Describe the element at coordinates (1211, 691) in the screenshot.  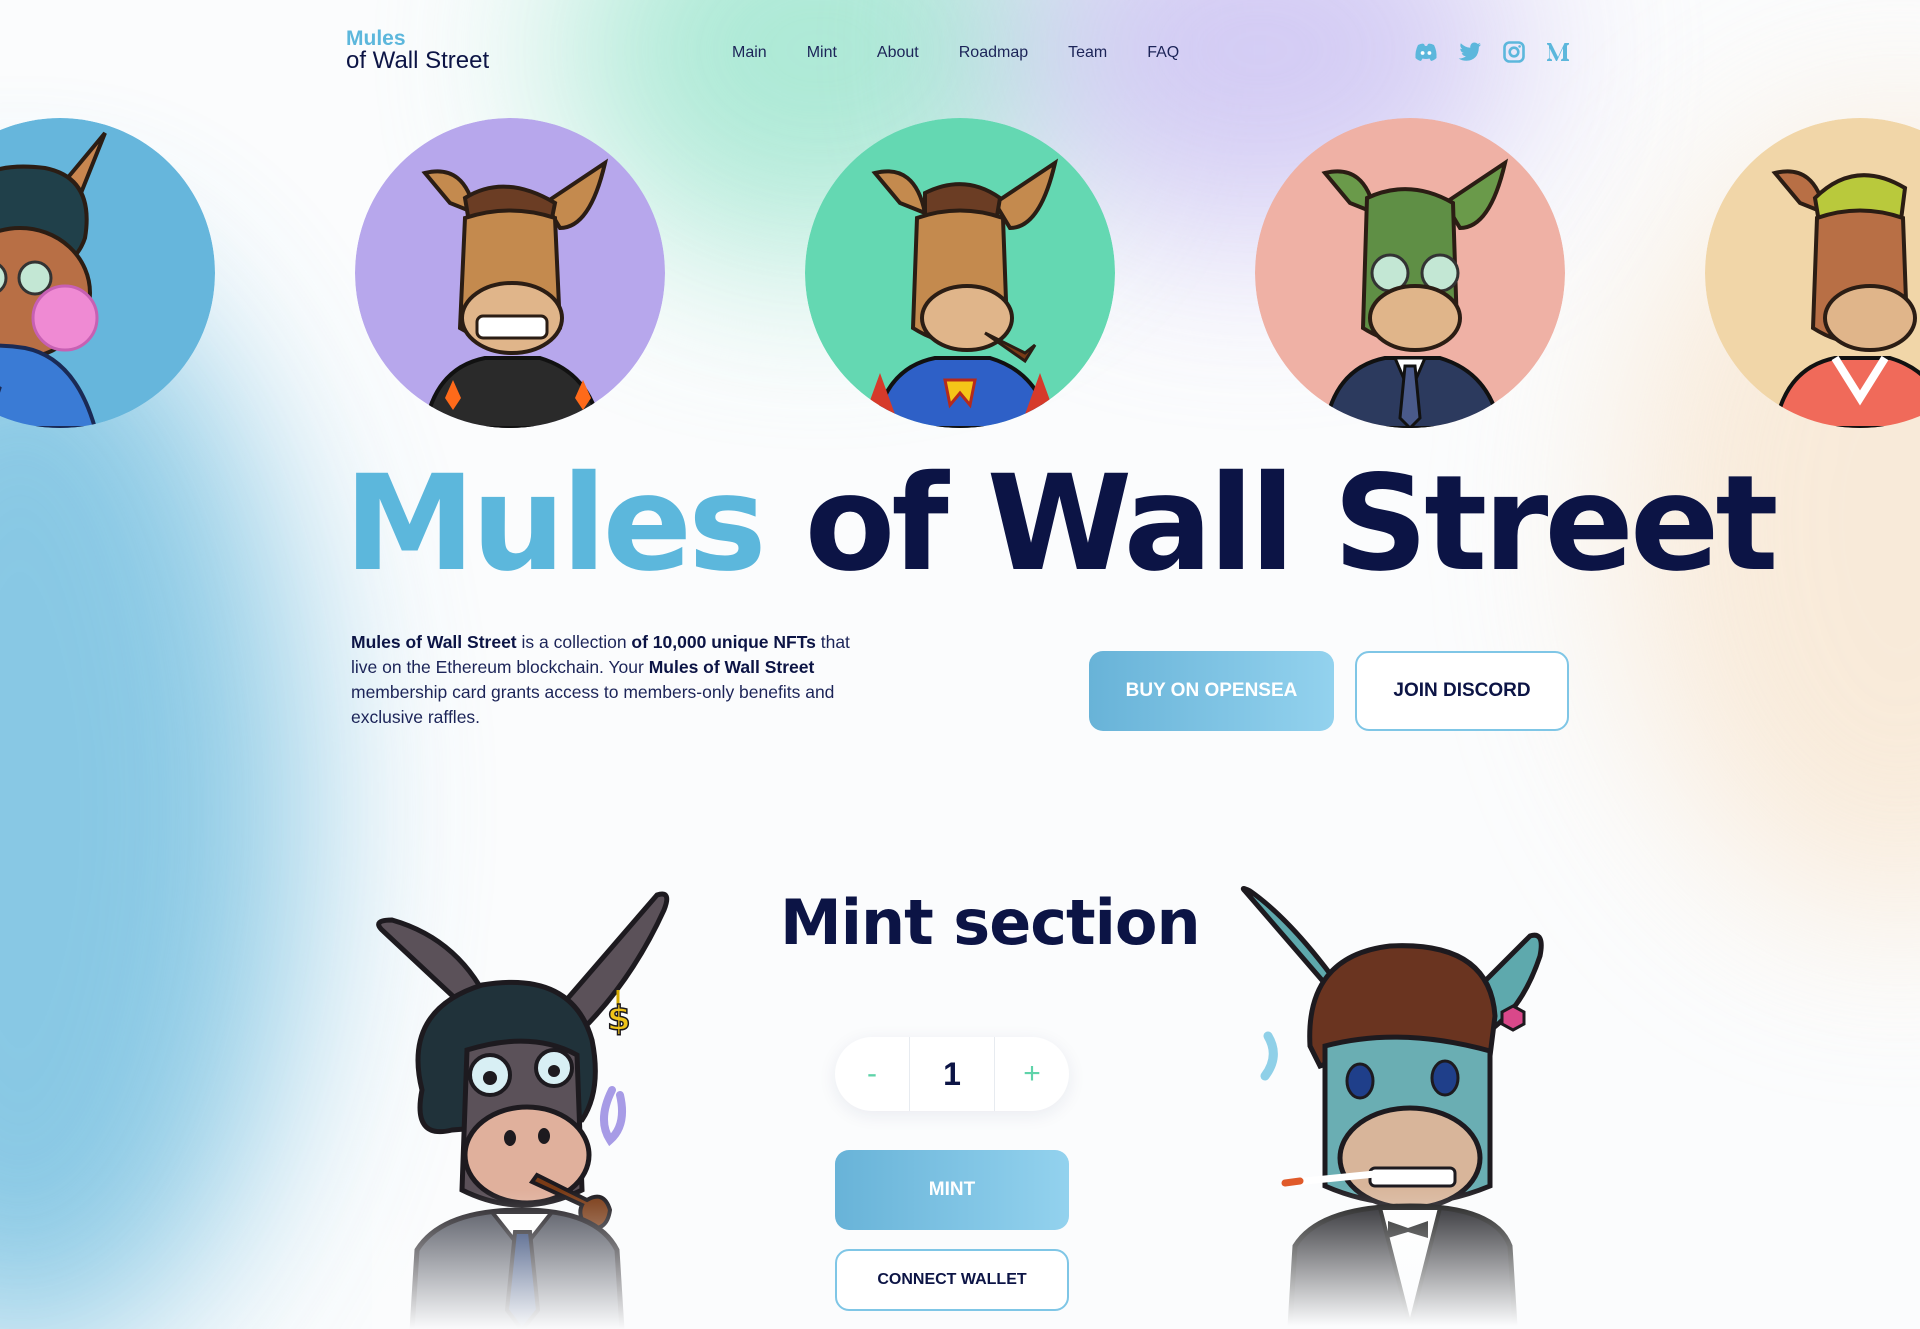
I see `buy-on-opensea-button: BUY ON OPENSEA` at that location.